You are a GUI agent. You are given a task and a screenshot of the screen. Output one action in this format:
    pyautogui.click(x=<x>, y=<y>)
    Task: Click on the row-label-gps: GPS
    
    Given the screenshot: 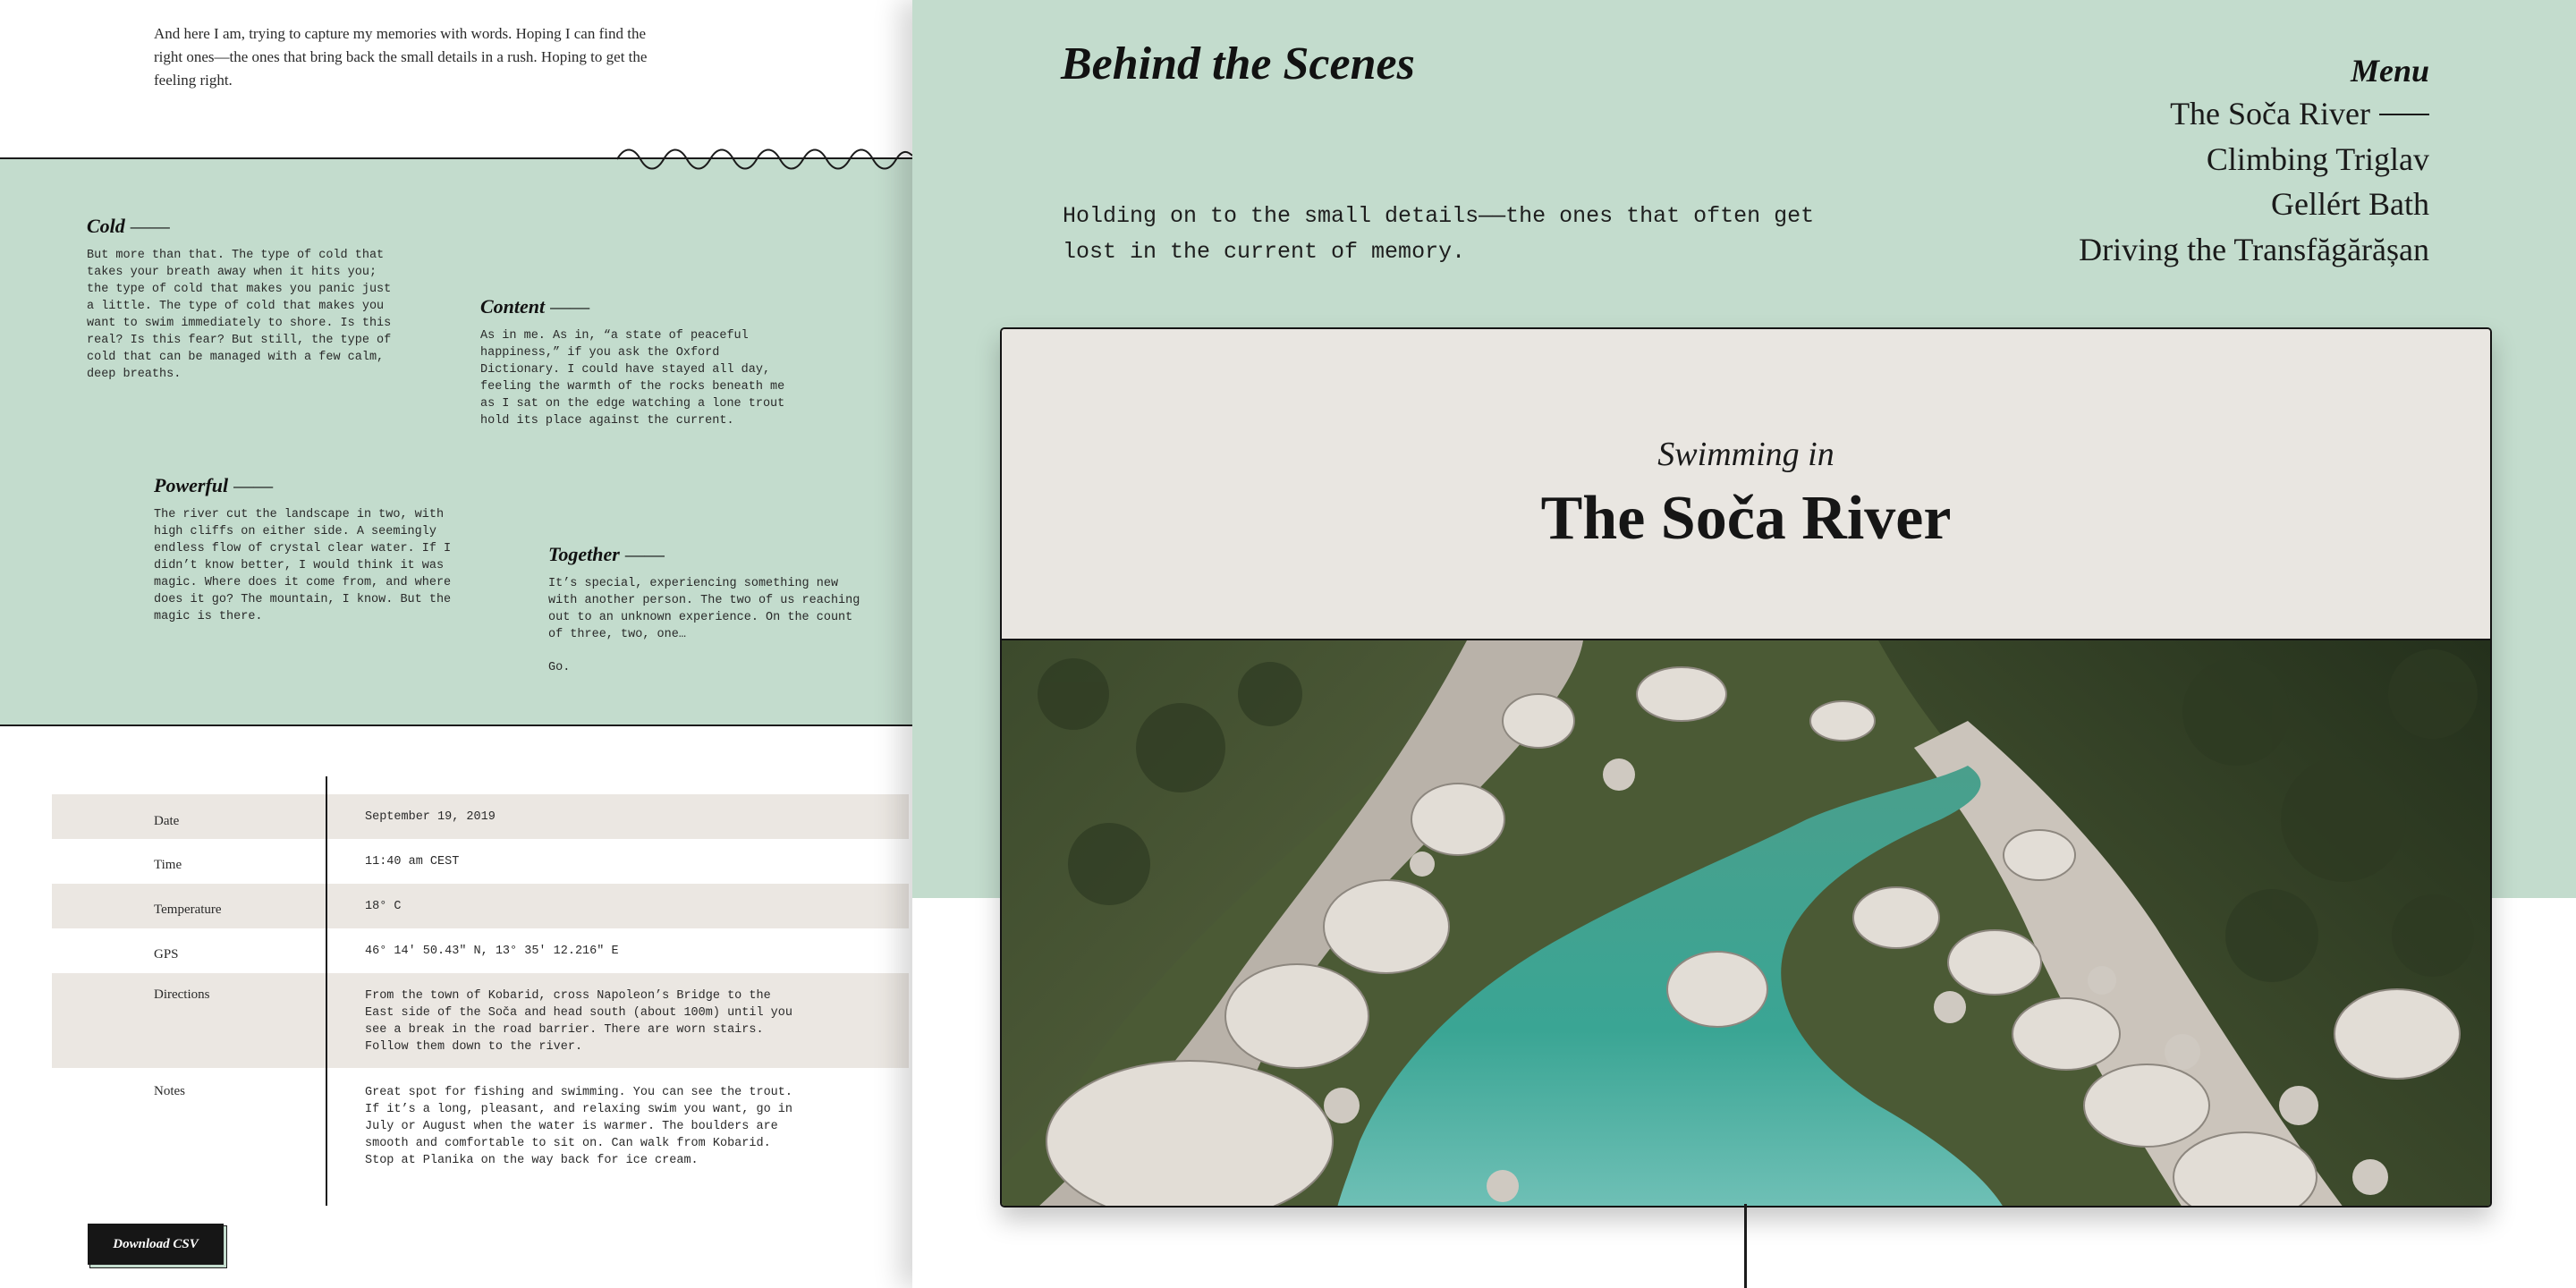 What is the action you would take?
    pyautogui.click(x=166, y=954)
    